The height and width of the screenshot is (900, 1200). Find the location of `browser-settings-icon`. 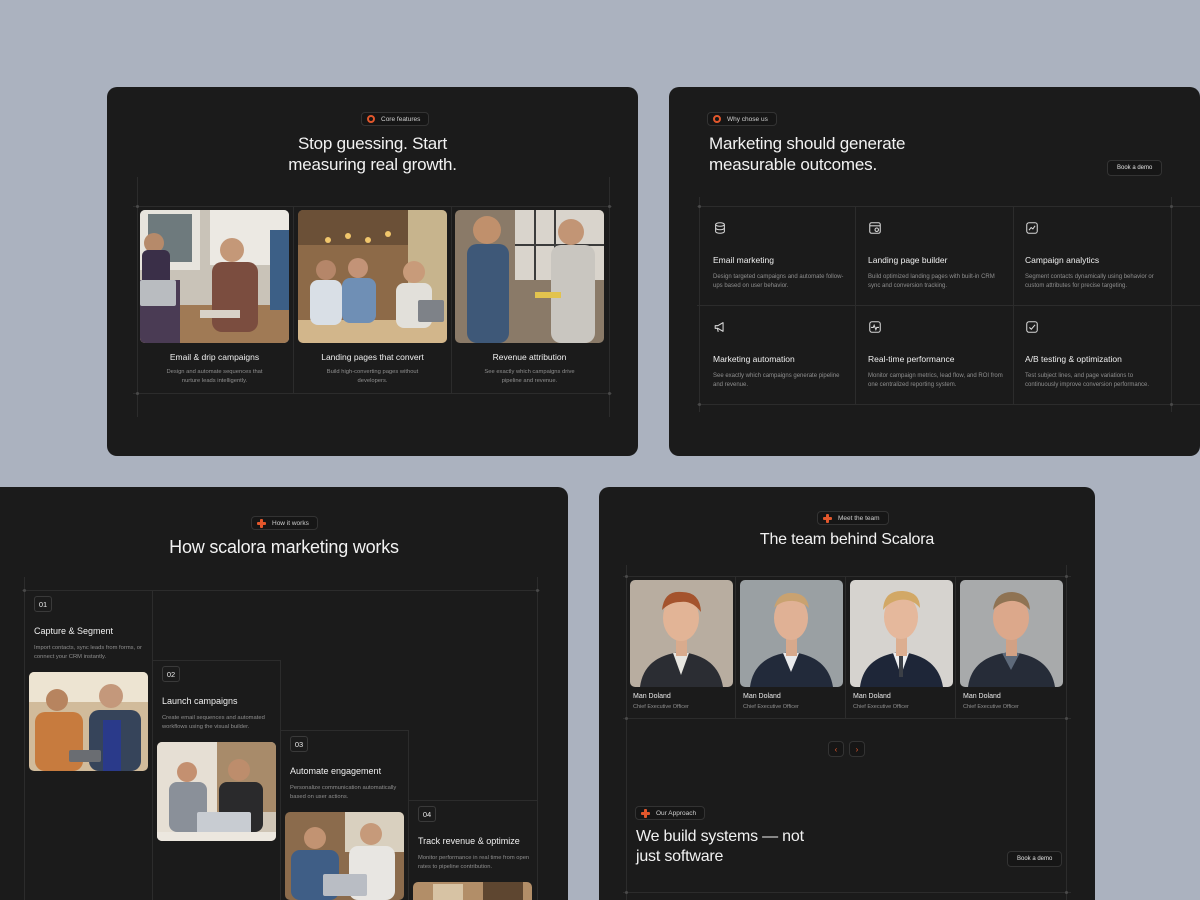

browser-settings-icon is located at coordinates (875, 228).